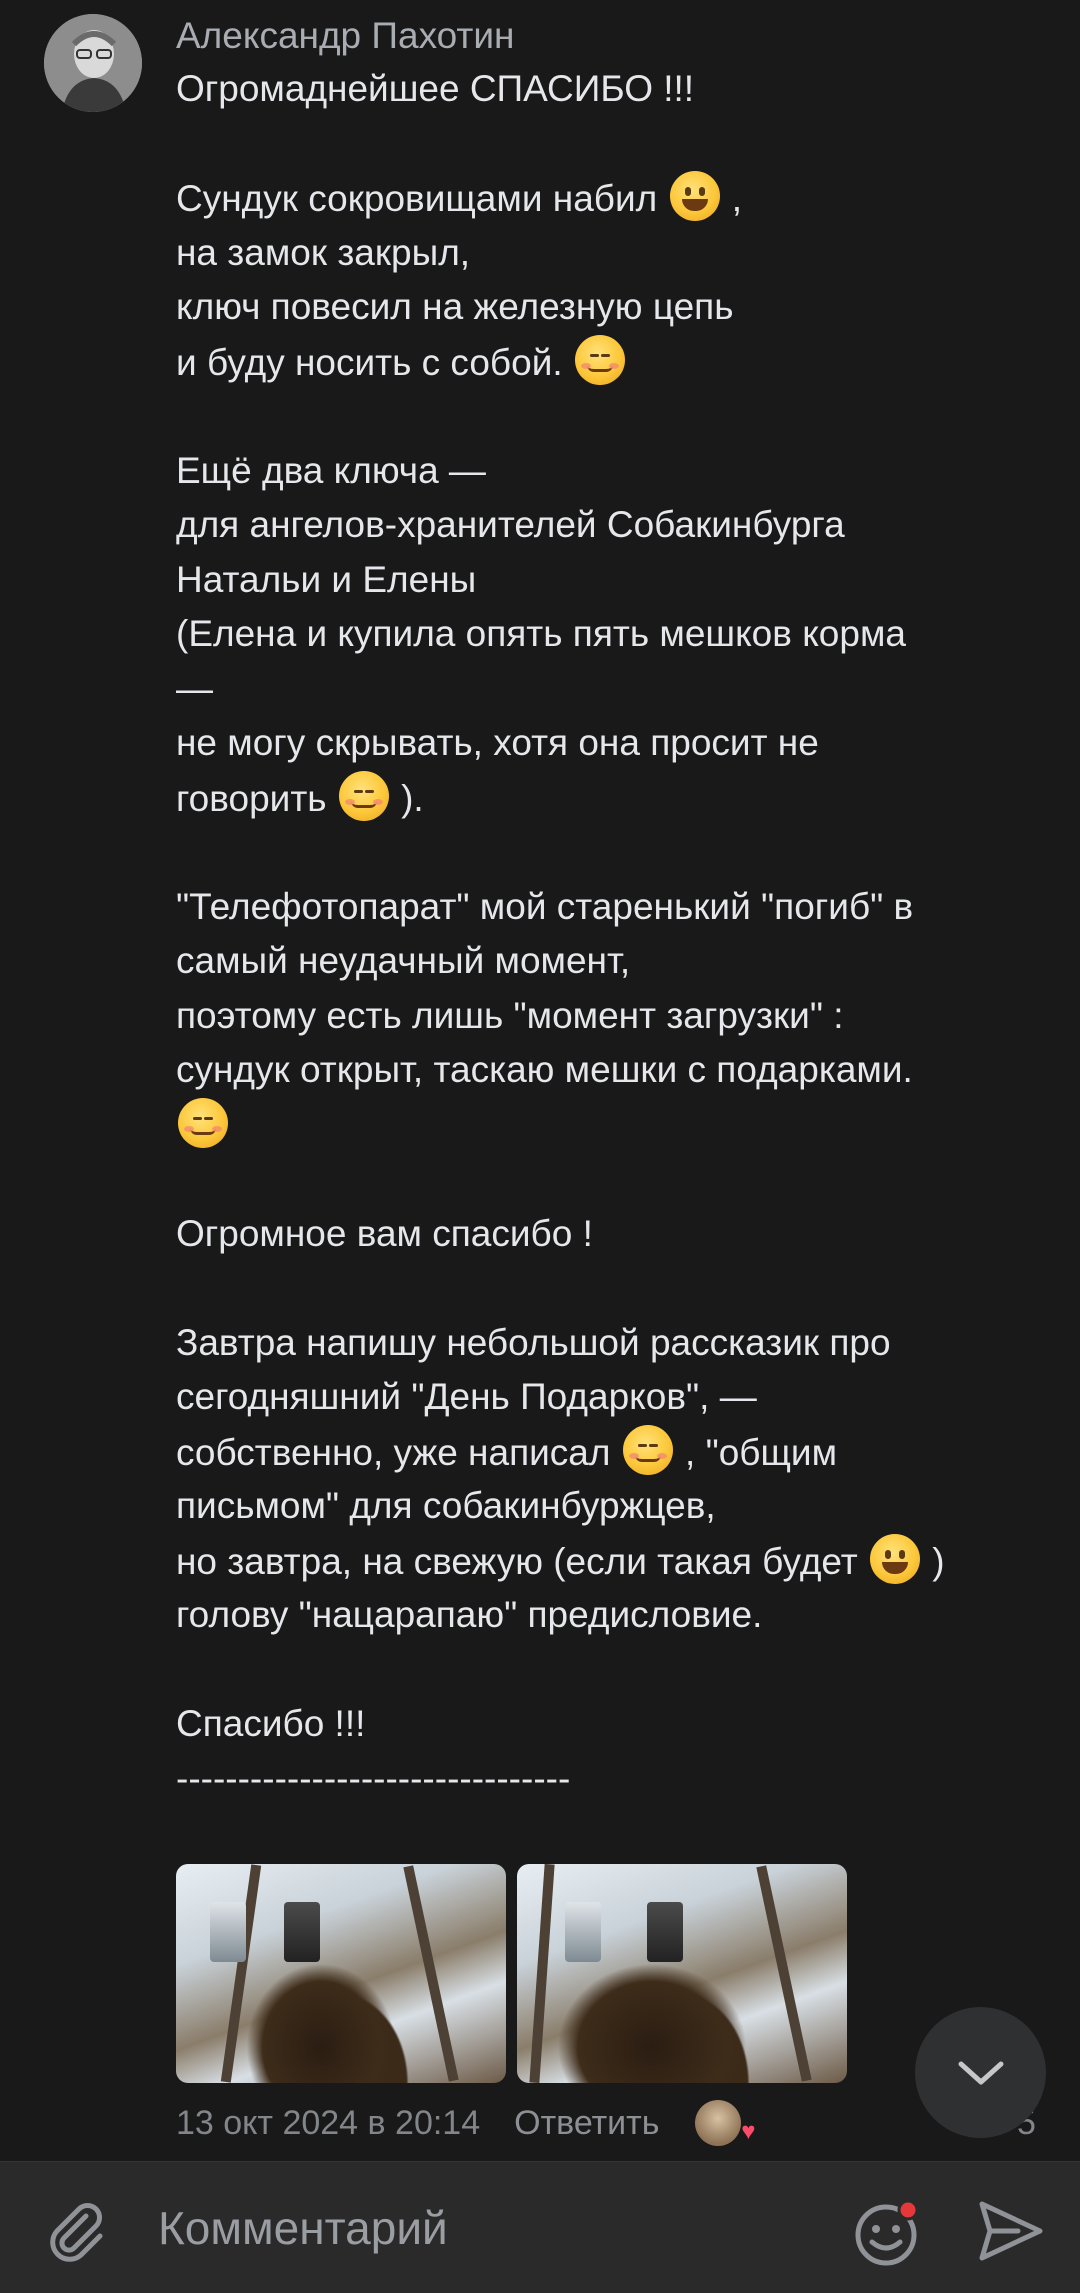  Describe the element at coordinates (748, 2131) in the screenshot. I see `heart-icon: ♥` at that location.